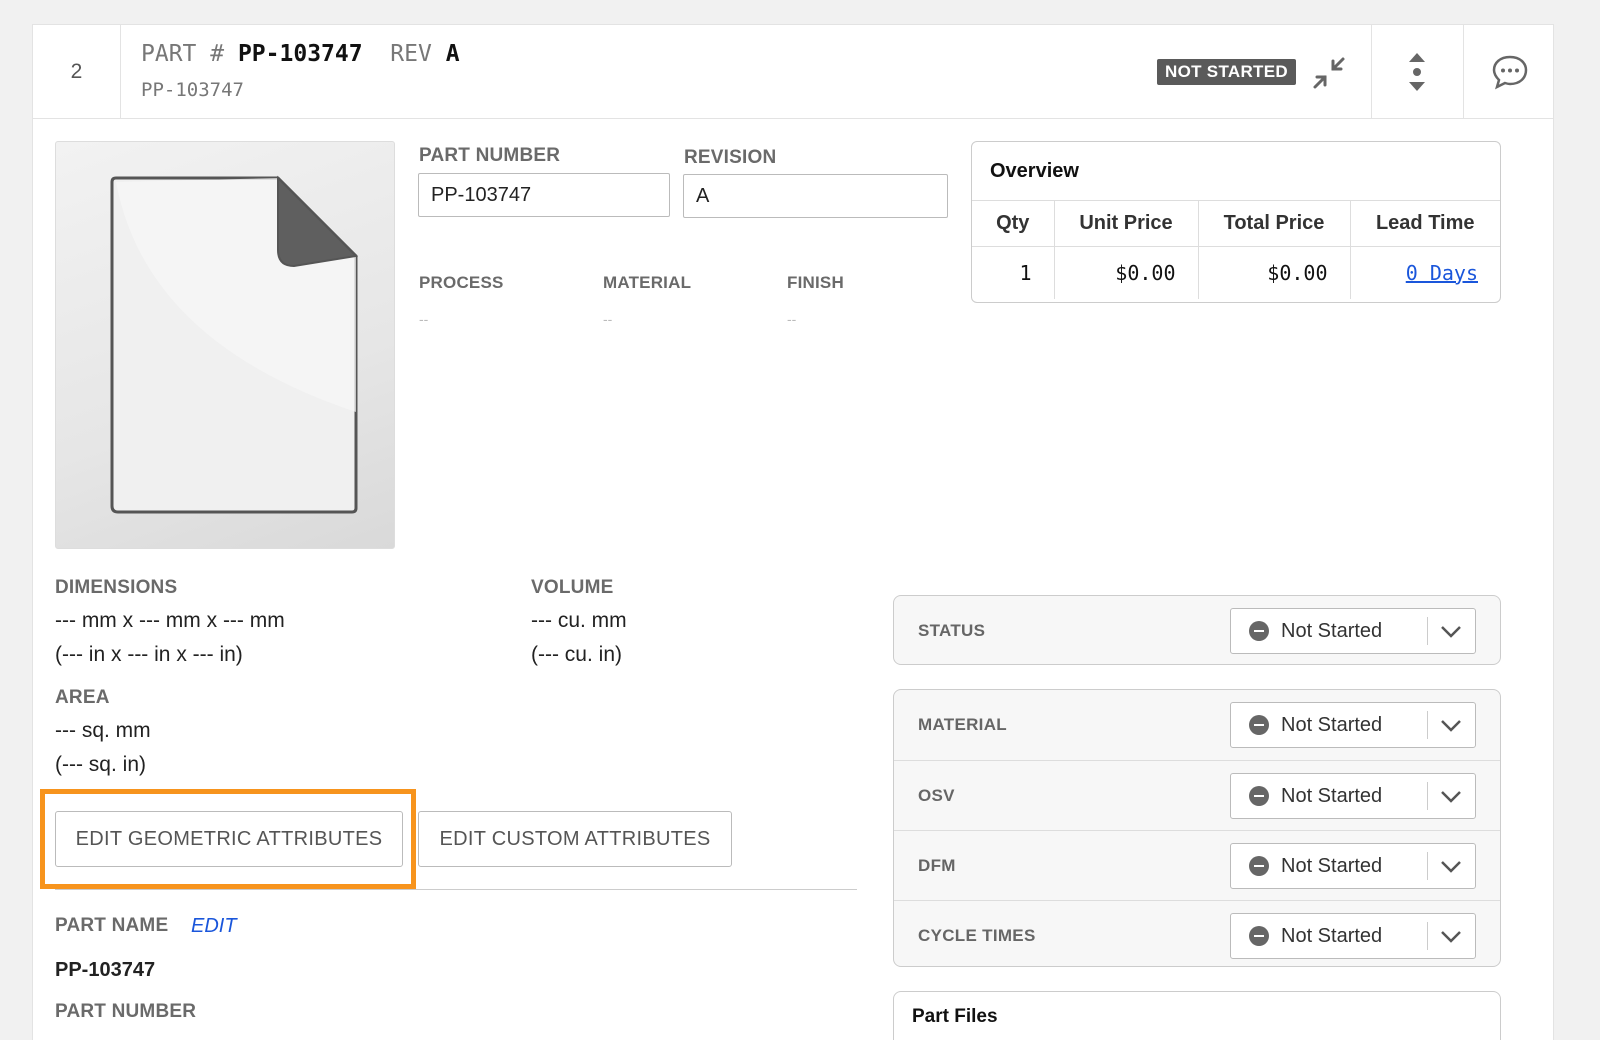 Image resolution: width=1600 pixels, height=1040 pixels. Describe the element at coordinates (170, 620) in the screenshot. I see `dimensions-mm: --- mm x --- mm x --- mm` at that location.